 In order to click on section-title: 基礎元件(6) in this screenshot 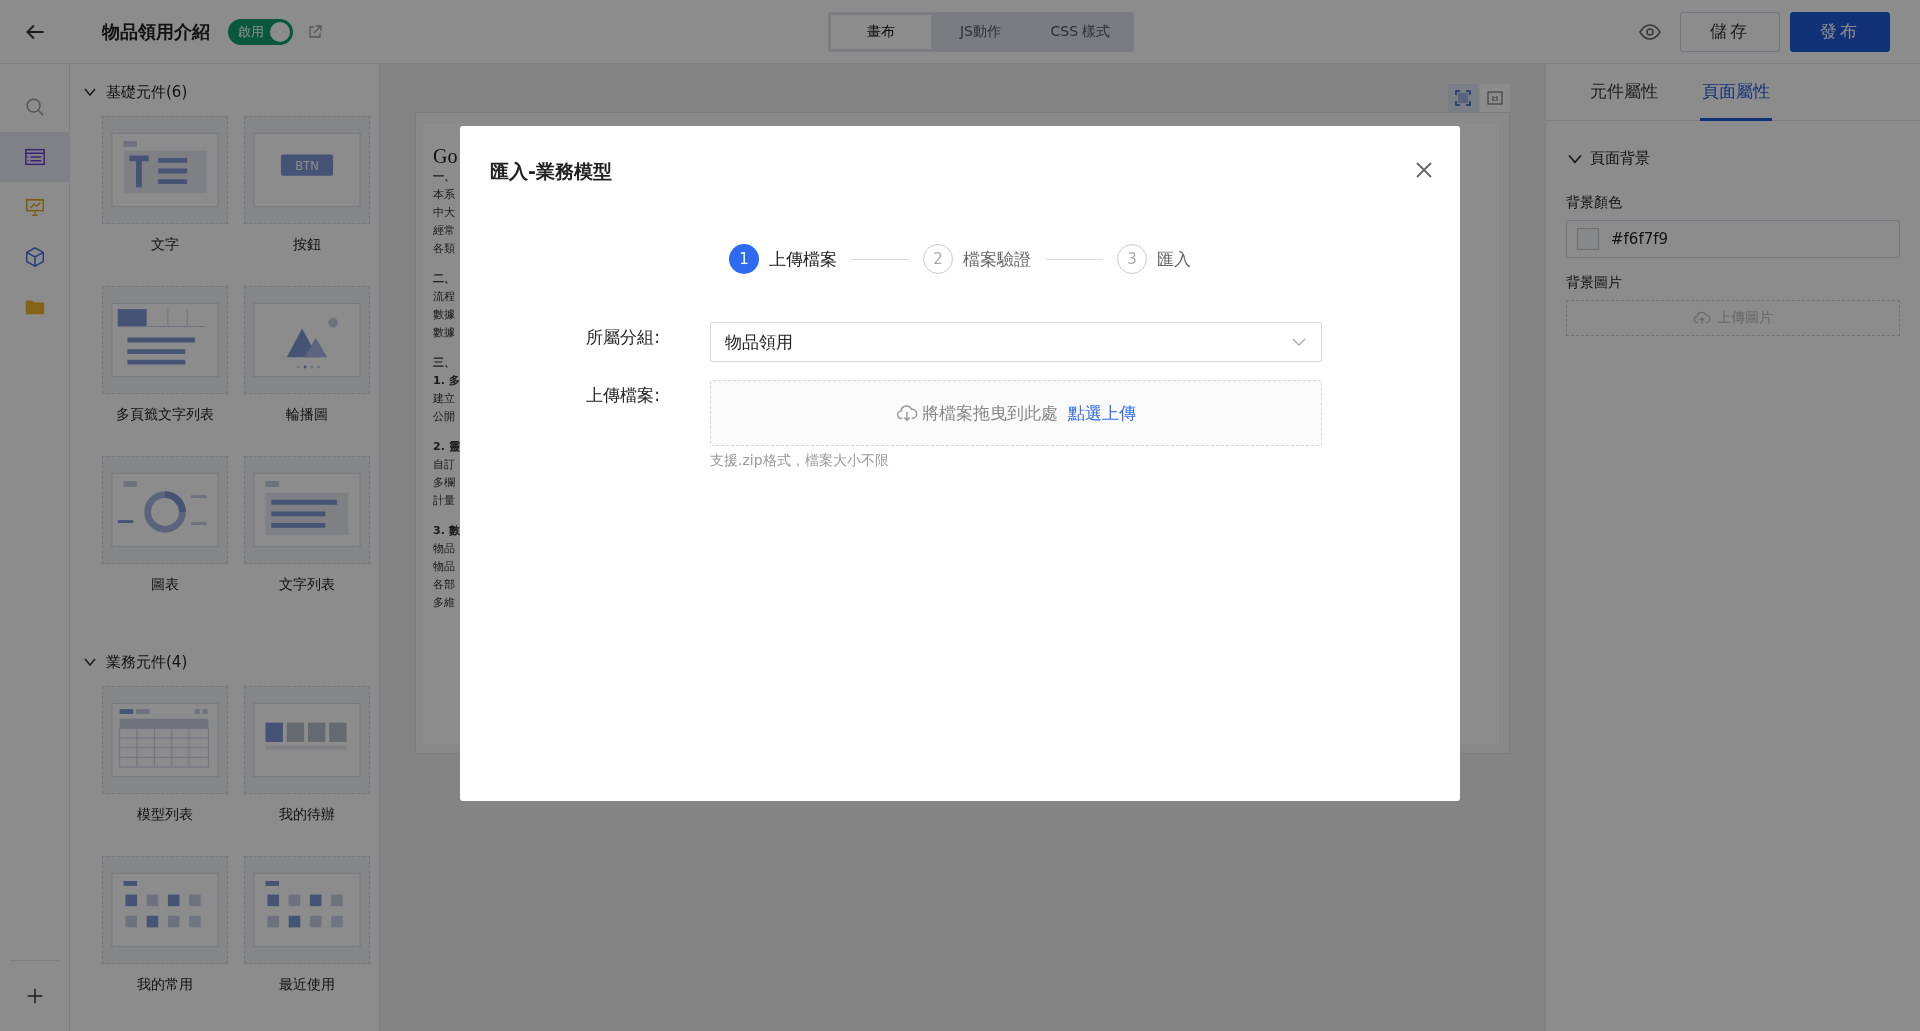, I will do `click(147, 92)`.